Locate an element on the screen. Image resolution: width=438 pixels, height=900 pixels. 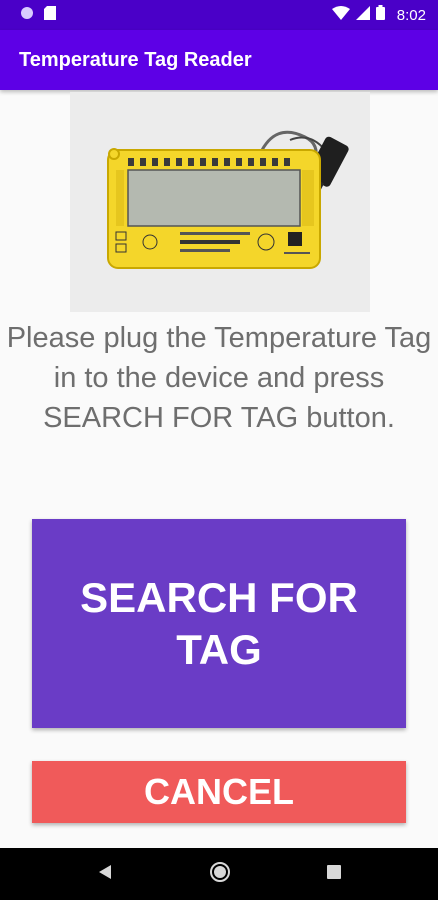
back-icon is located at coordinates (105, 874).